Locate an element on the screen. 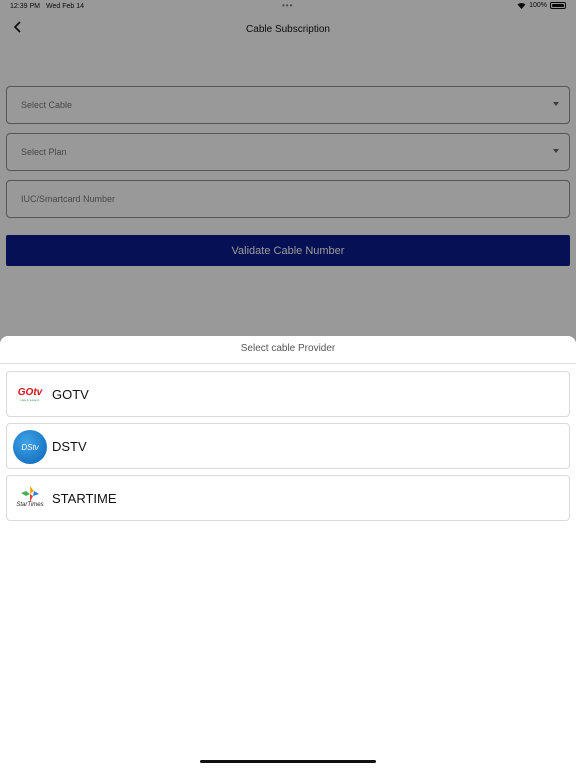  provider-label: GOTV is located at coordinates (70, 394).